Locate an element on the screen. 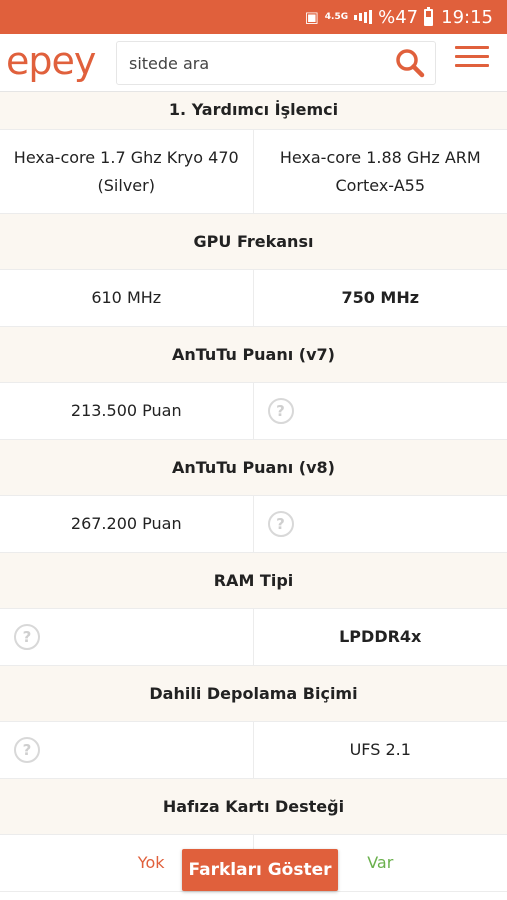  search-input is located at coordinates (252, 63).